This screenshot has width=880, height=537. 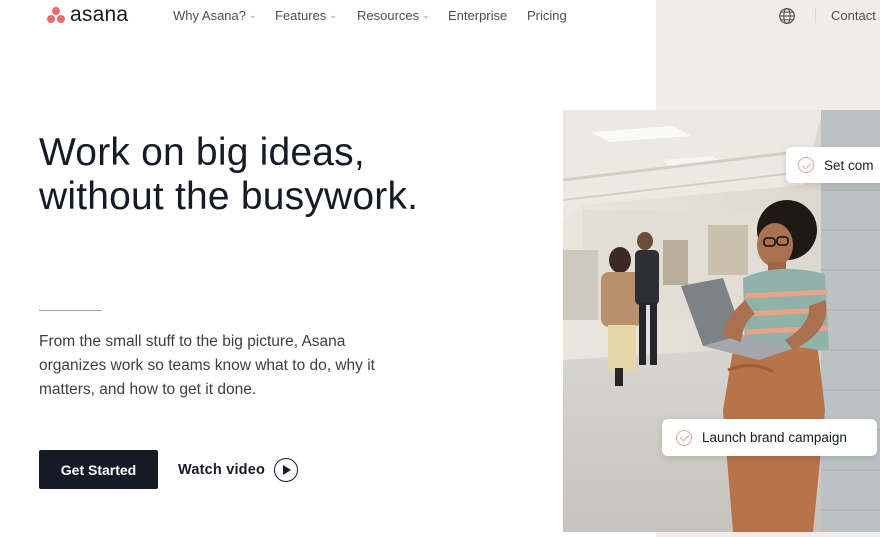 What do you see at coordinates (853, 15) in the screenshot?
I see `nav-contact: Contact` at bounding box center [853, 15].